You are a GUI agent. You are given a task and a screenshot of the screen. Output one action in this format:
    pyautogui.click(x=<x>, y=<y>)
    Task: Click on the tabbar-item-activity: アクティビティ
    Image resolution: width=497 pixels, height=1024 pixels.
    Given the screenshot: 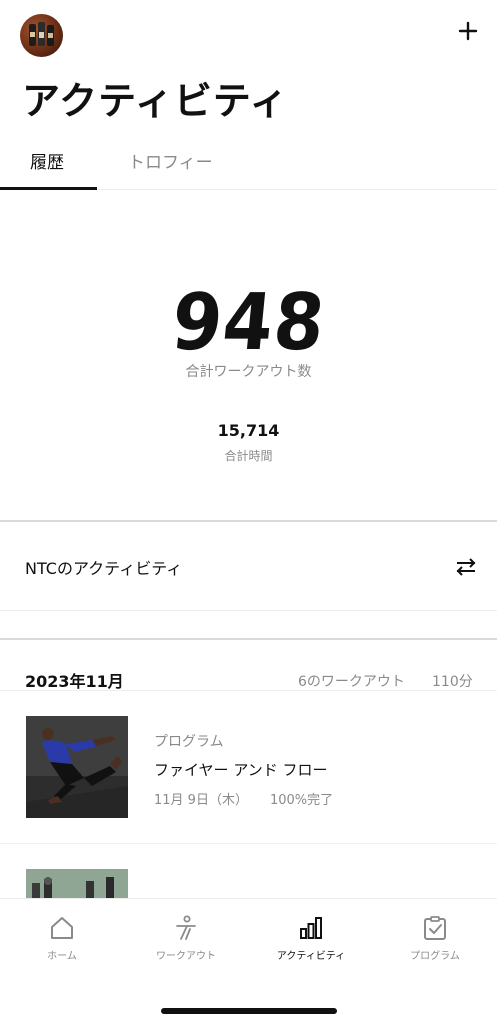 What is the action you would take?
    pyautogui.click(x=311, y=938)
    